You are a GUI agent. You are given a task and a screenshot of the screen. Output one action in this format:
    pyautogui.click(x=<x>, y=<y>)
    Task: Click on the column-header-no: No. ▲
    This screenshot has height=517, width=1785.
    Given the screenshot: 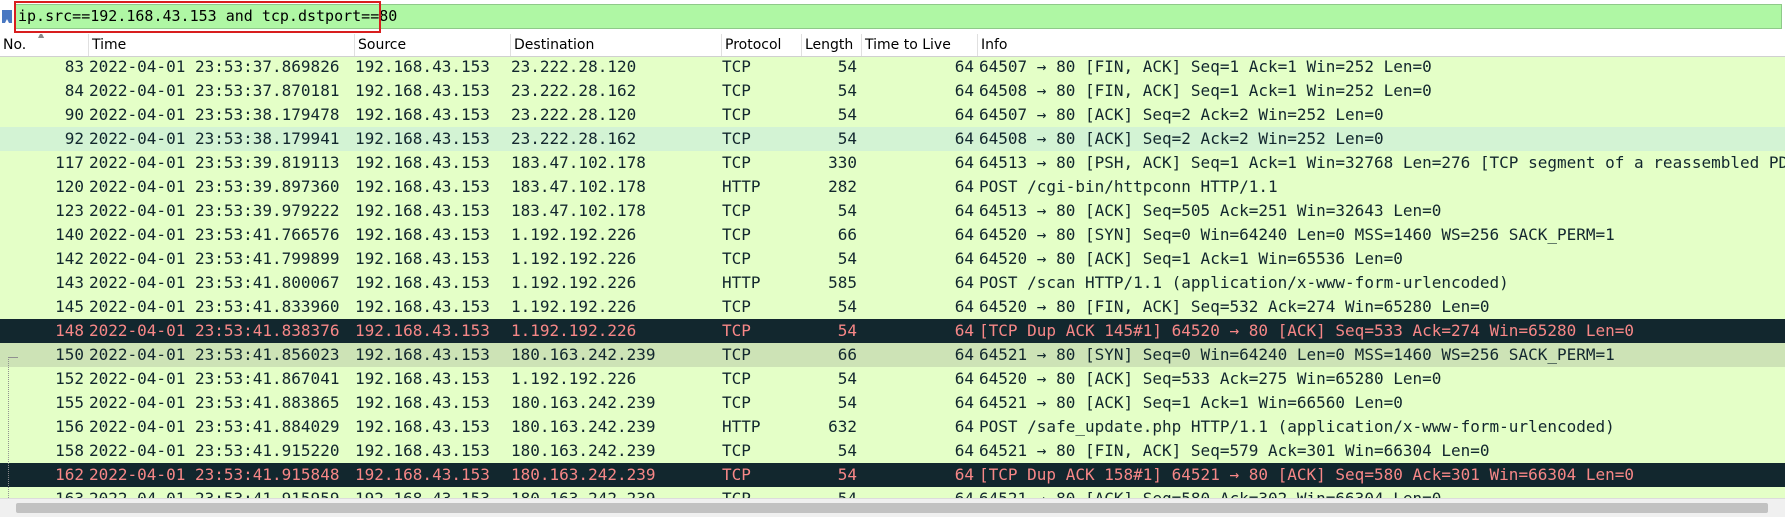 What is the action you would take?
    pyautogui.click(x=44, y=45)
    